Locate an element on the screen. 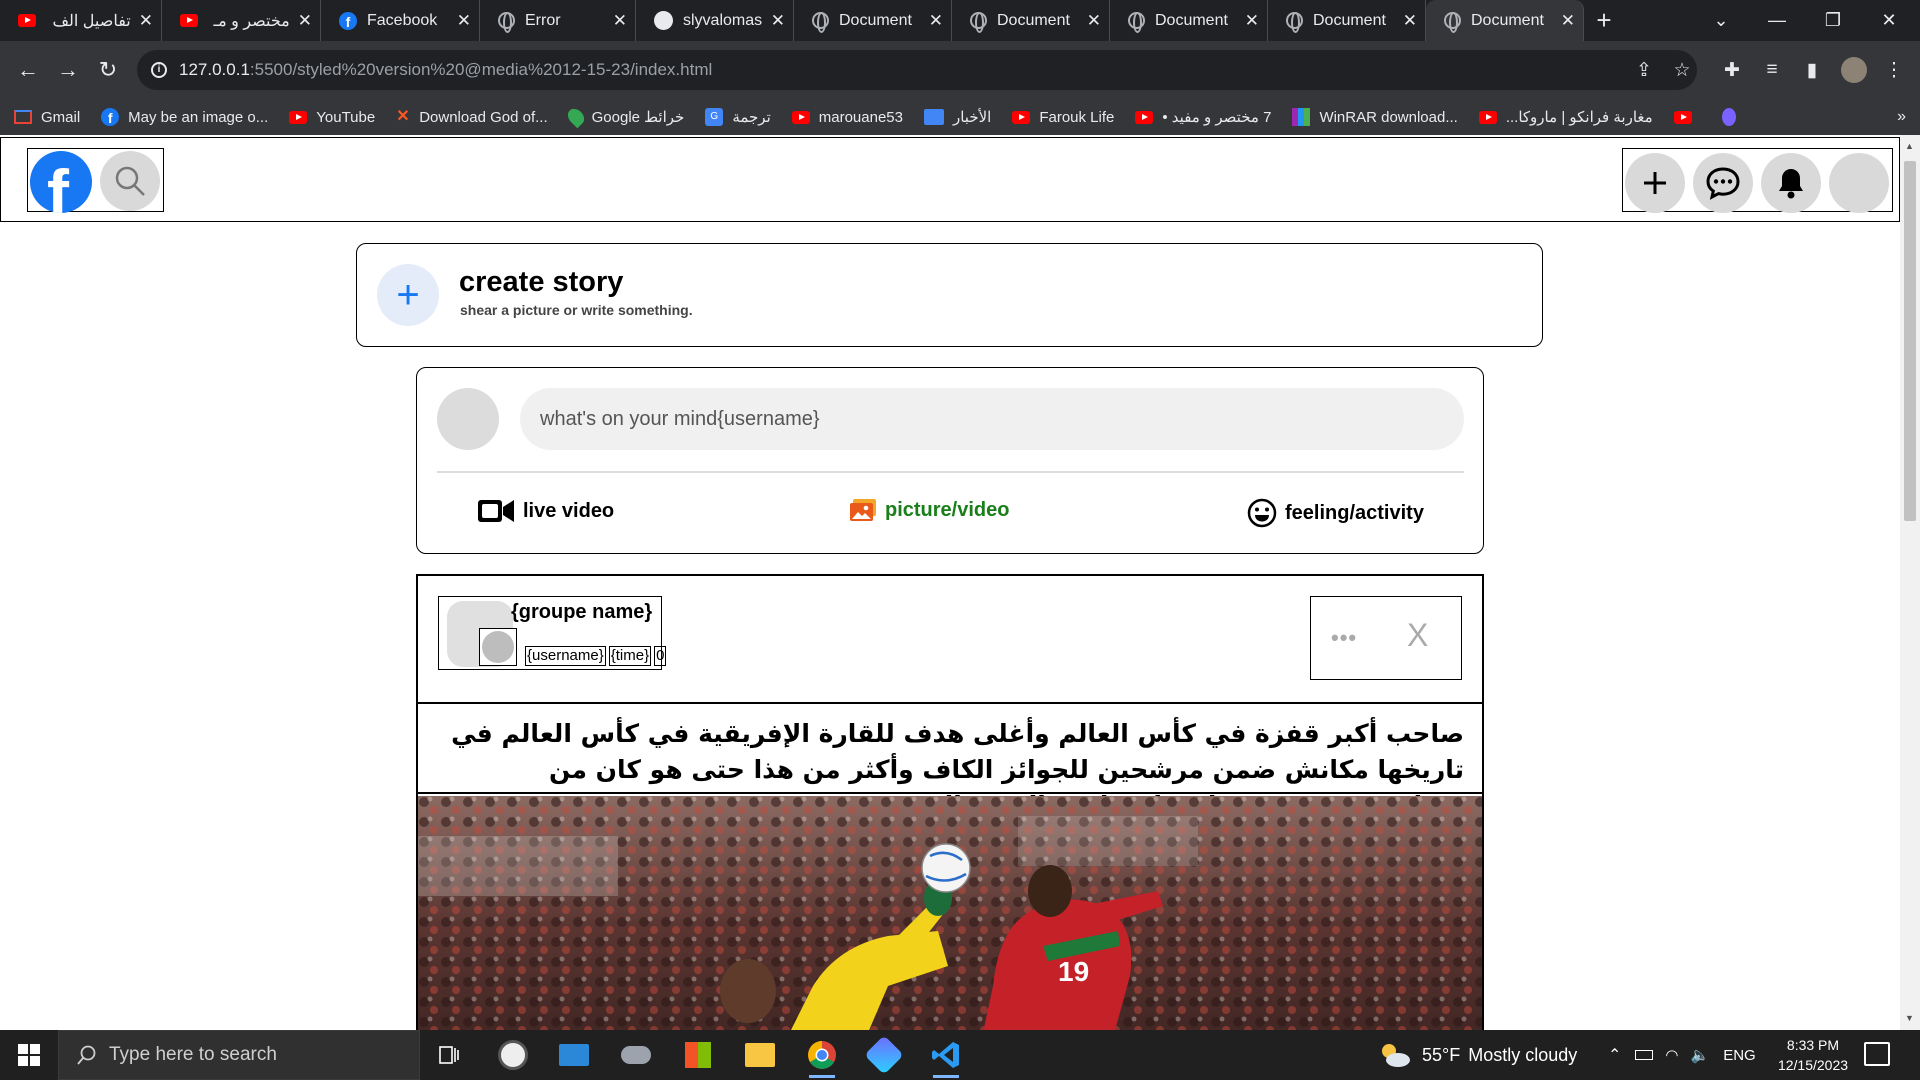 This screenshot has height=1080, width=1920. divider is located at coordinates (950, 472).